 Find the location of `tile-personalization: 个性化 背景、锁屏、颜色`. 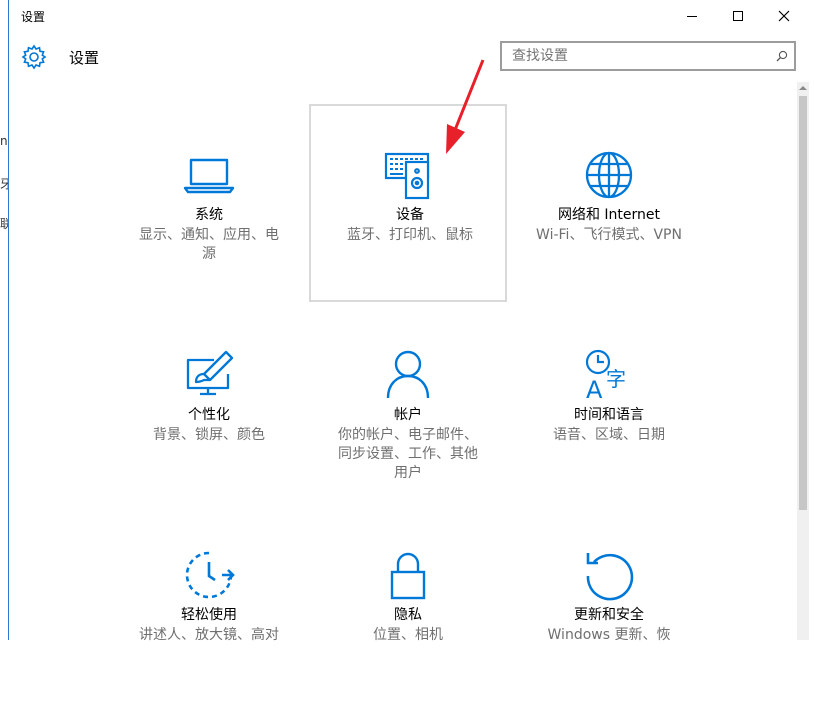

tile-personalization: 个性化 背景、锁屏、颜色 is located at coordinates (209, 403).